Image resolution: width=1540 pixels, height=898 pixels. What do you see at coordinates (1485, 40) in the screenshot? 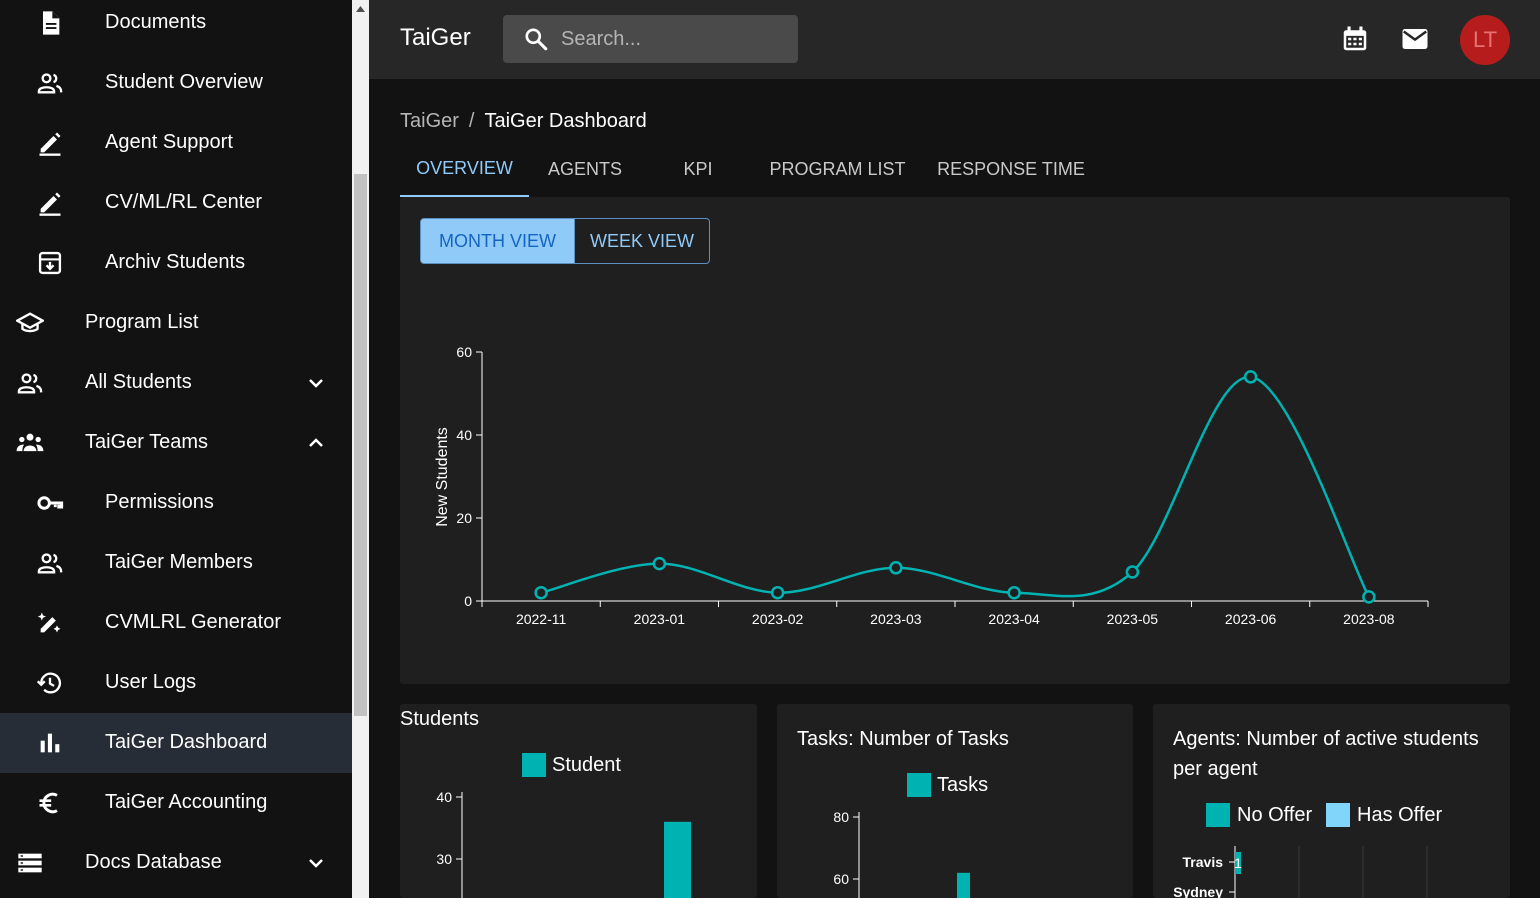
I see `user-avatar: LT` at bounding box center [1485, 40].